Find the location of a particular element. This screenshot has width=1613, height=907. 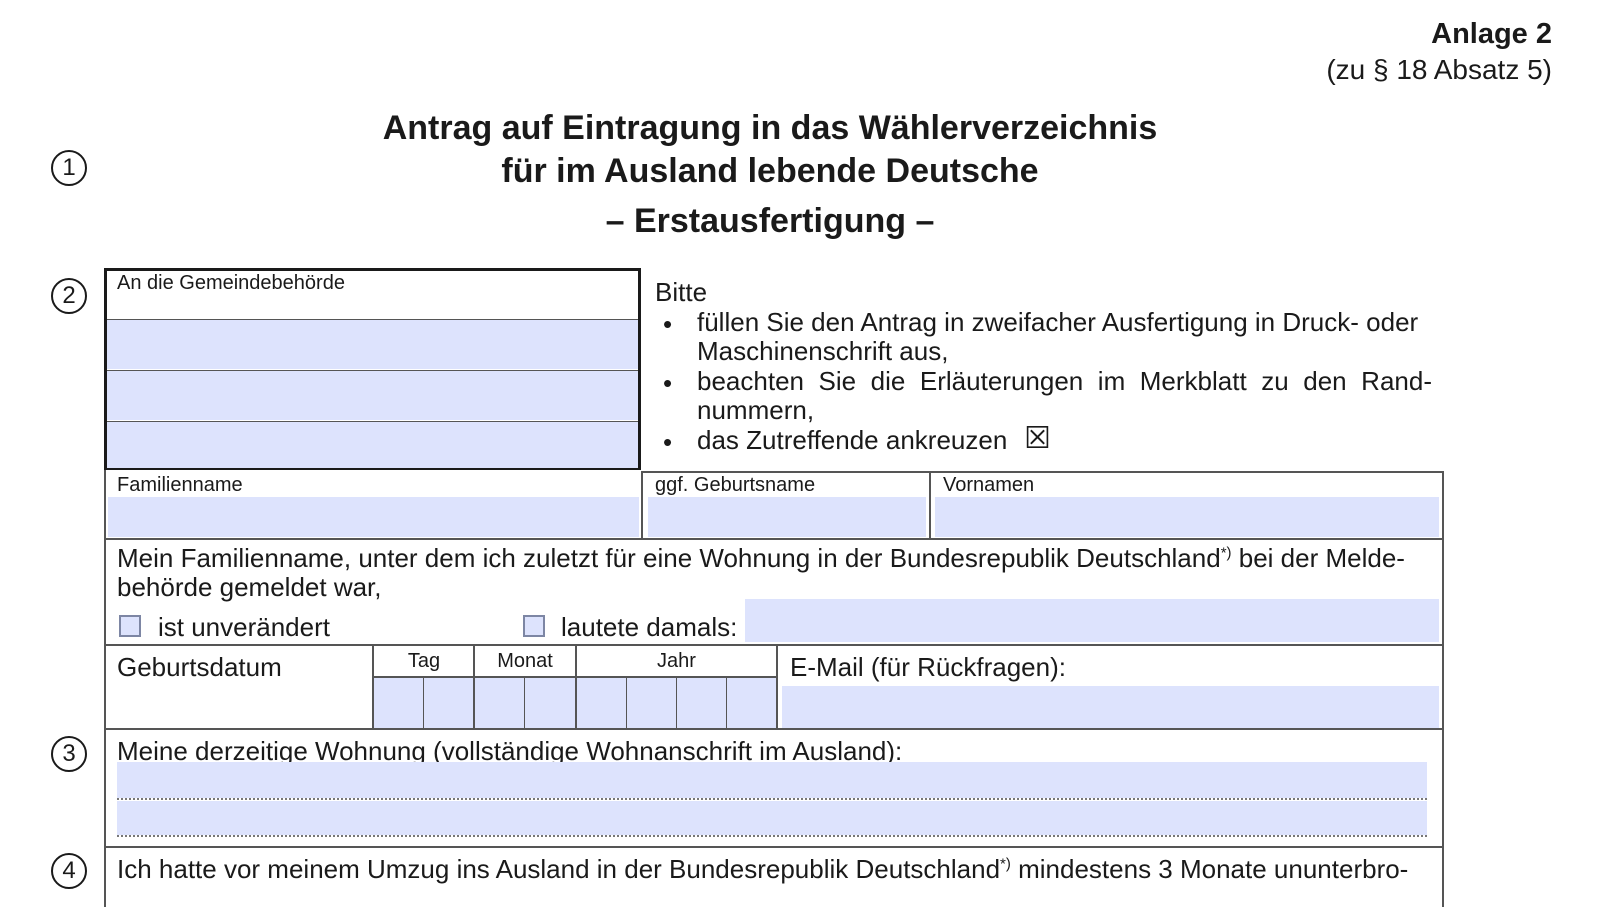

section-4-footnote-marker: *) is located at coordinates (1005, 864).